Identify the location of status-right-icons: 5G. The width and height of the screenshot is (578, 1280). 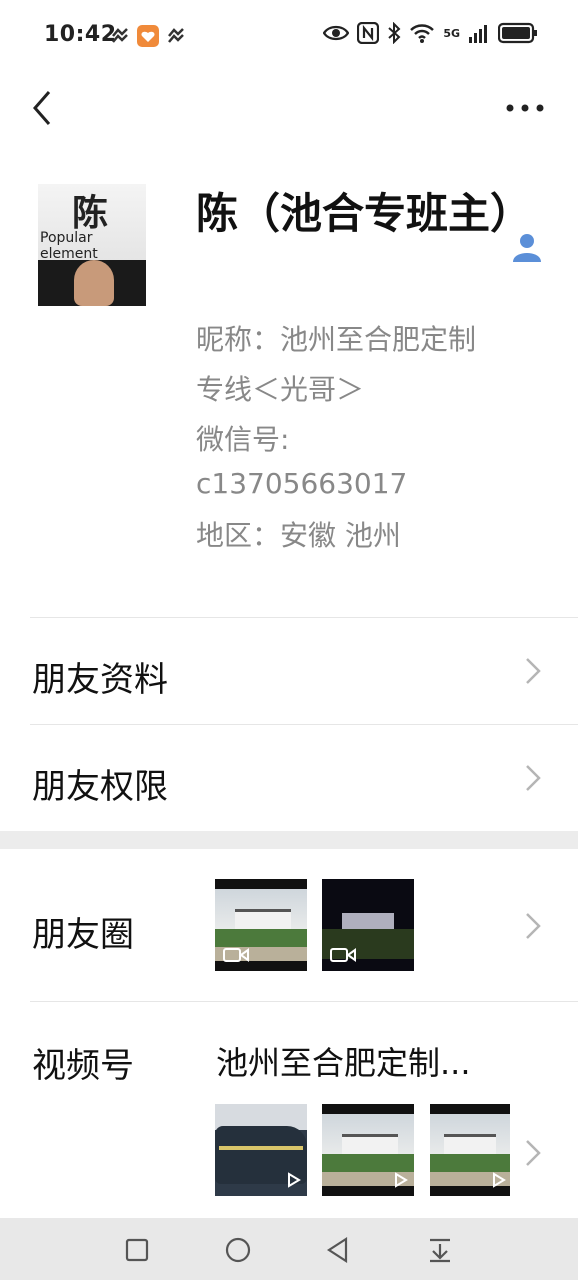
(430, 33).